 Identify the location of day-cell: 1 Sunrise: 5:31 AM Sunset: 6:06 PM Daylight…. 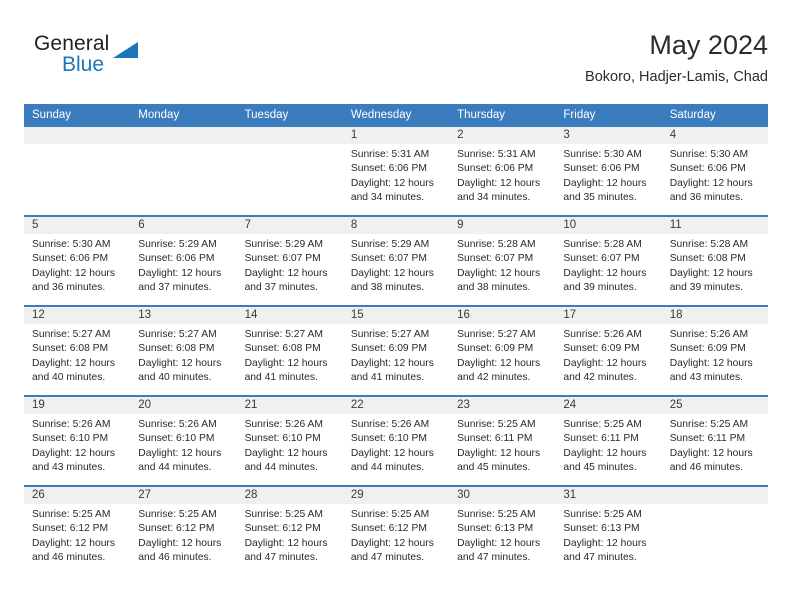
(396, 171).